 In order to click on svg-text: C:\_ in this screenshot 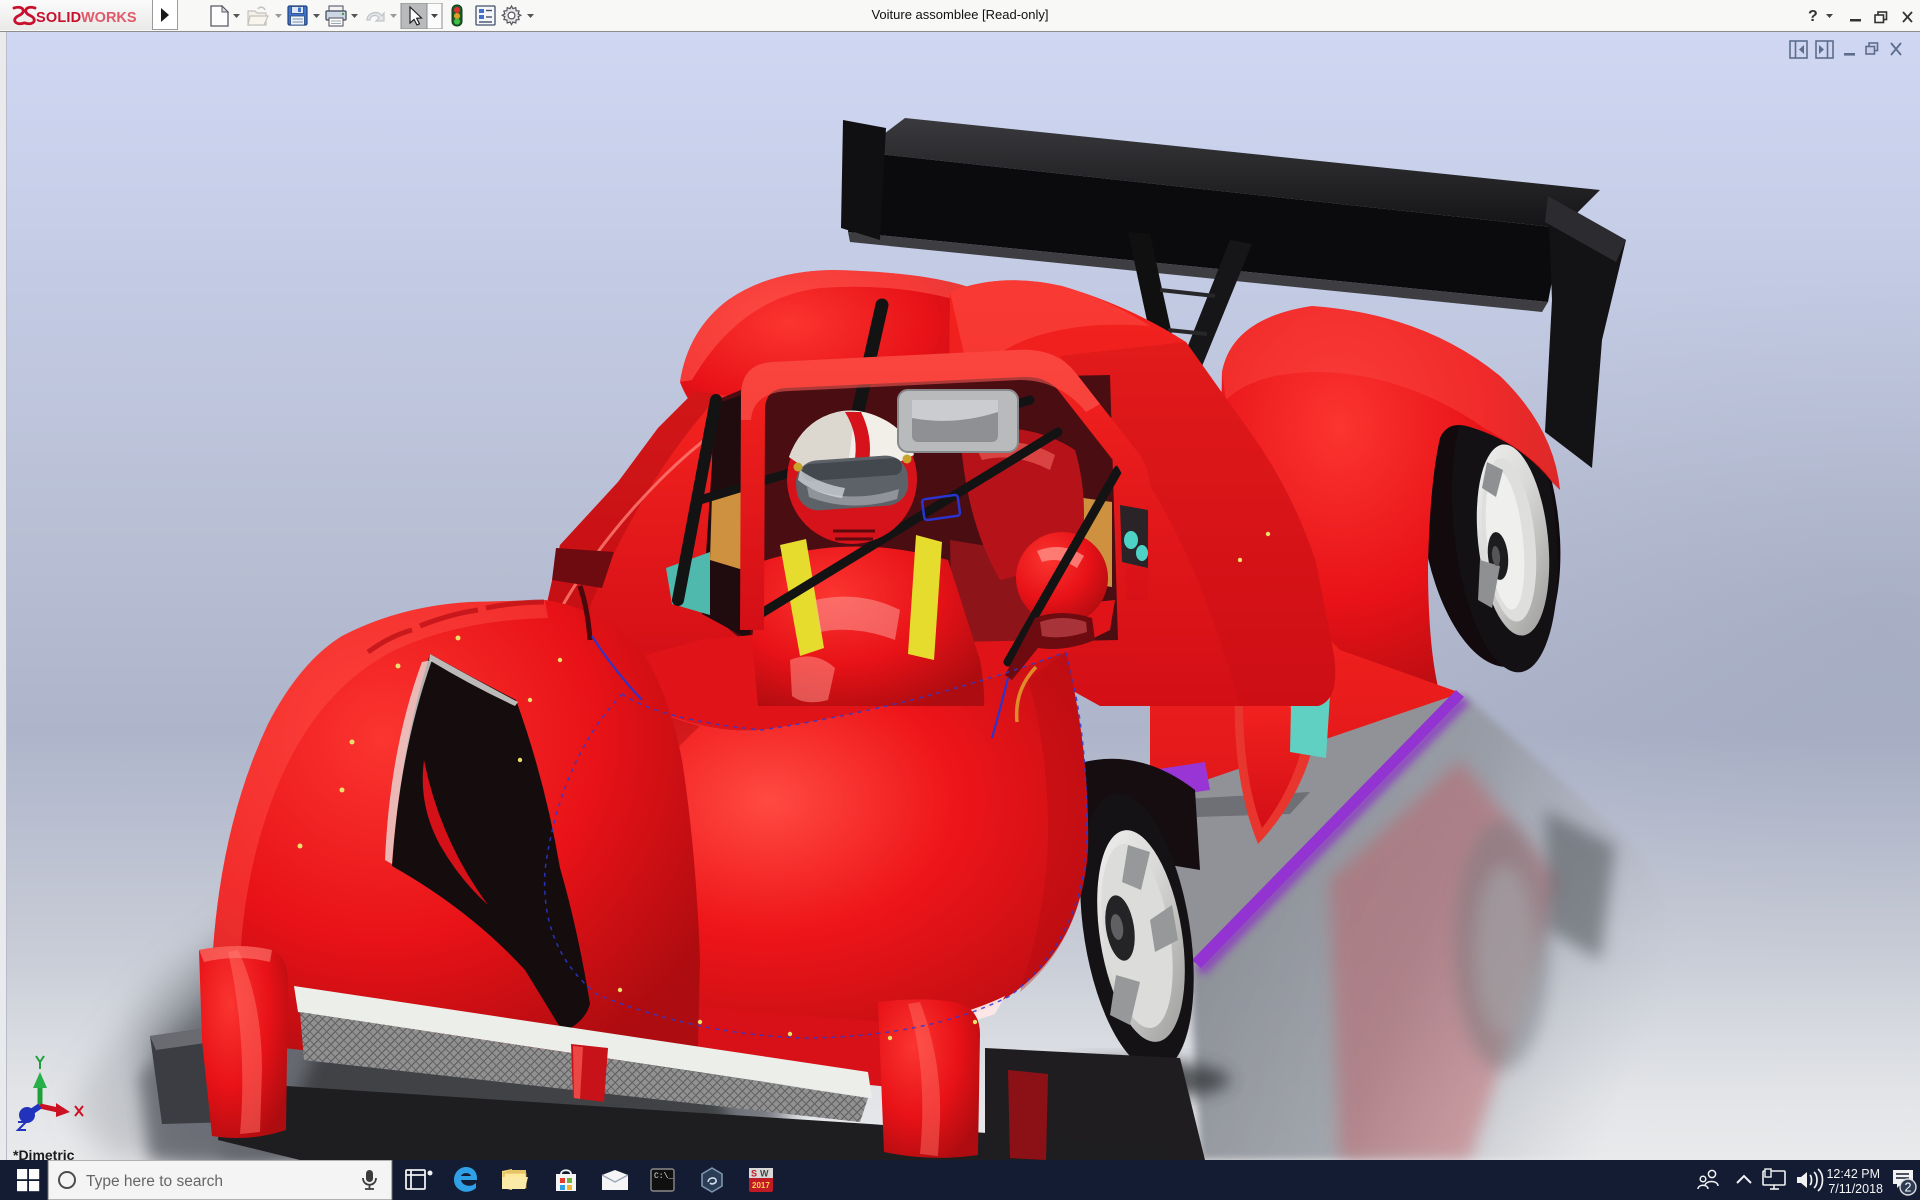, I will do `click(663, 1176)`.